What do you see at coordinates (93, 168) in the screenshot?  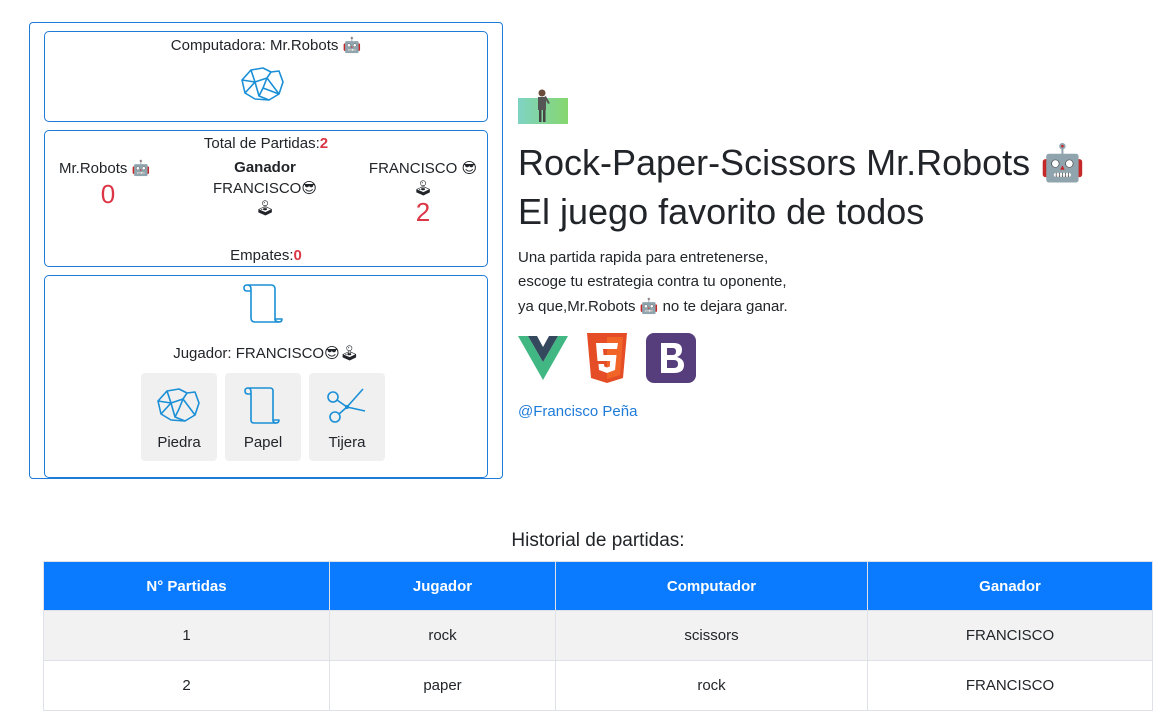 I see `computer-name: Mr.Robots` at bounding box center [93, 168].